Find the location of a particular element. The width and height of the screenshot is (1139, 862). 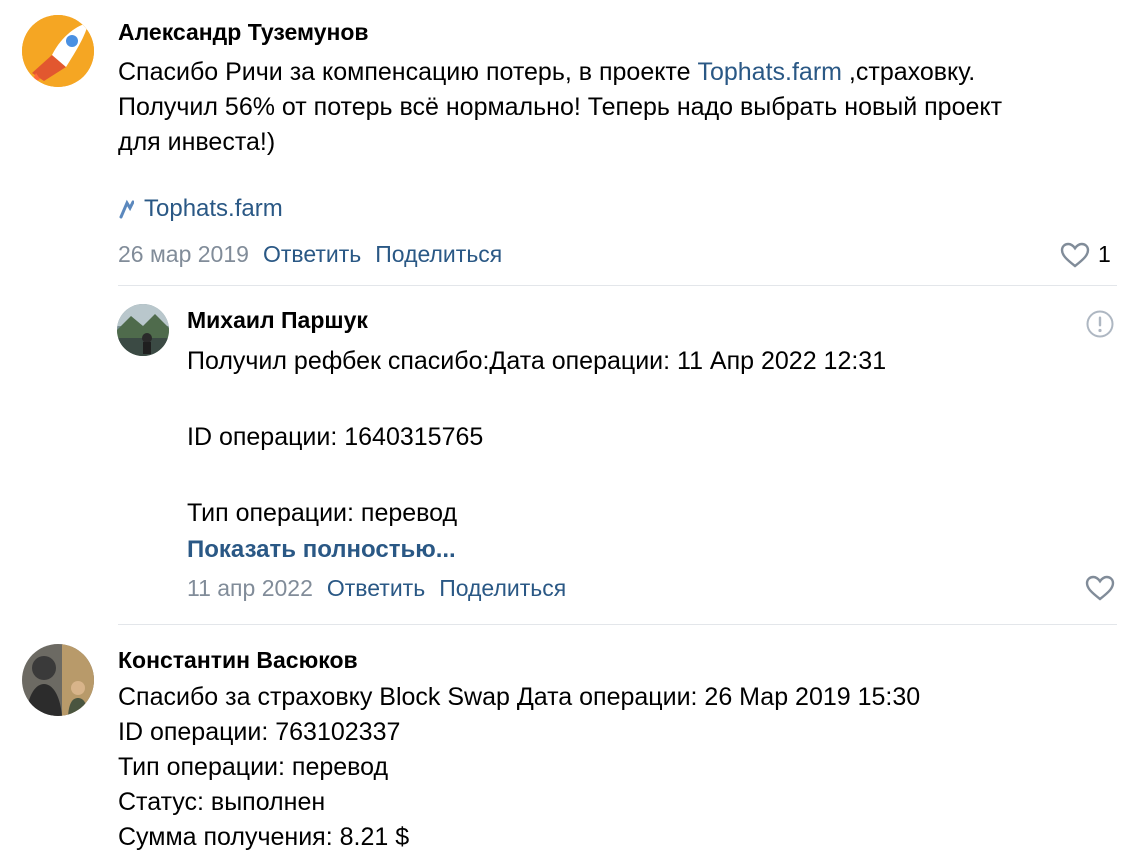

like-count: 1 is located at coordinates (1104, 254).